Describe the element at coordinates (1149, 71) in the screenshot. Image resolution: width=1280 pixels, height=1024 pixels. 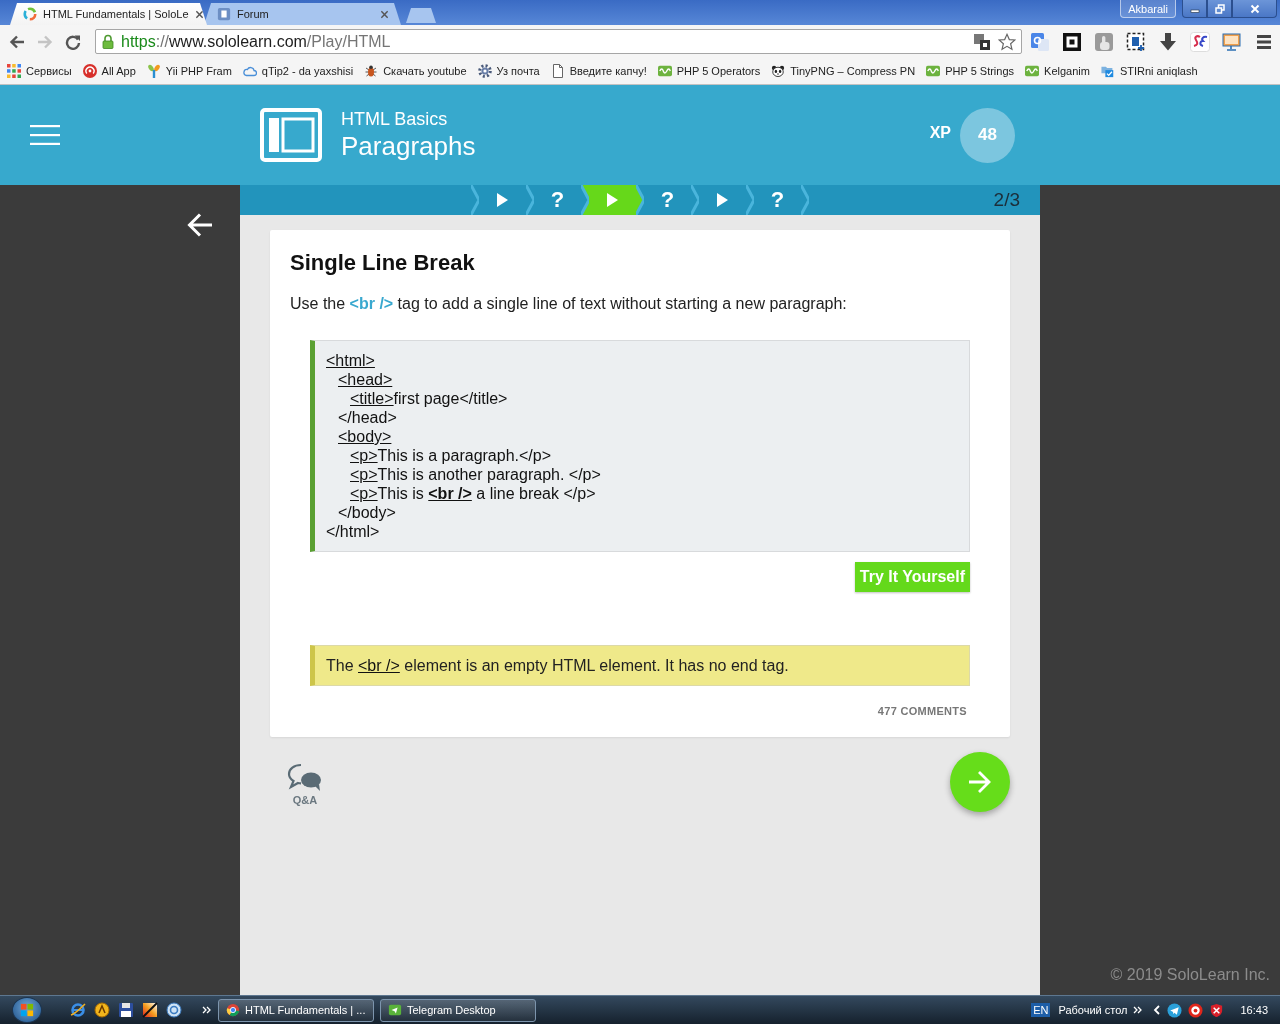
I see `bookmark-link: STIRni aniqlash` at that location.